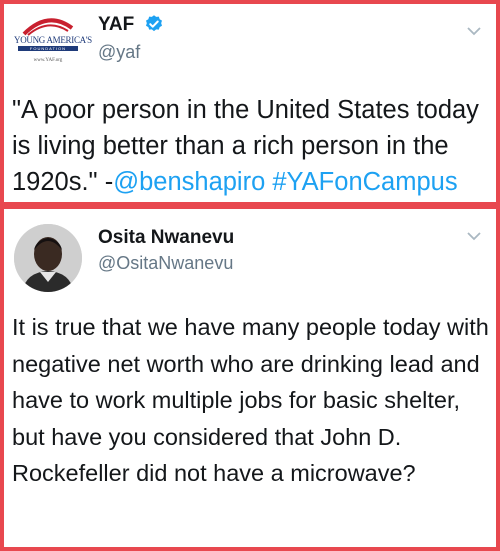  Describe the element at coordinates (48, 60) in the screenshot. I see `yaf-url-text: www.YAF.org` at that location.